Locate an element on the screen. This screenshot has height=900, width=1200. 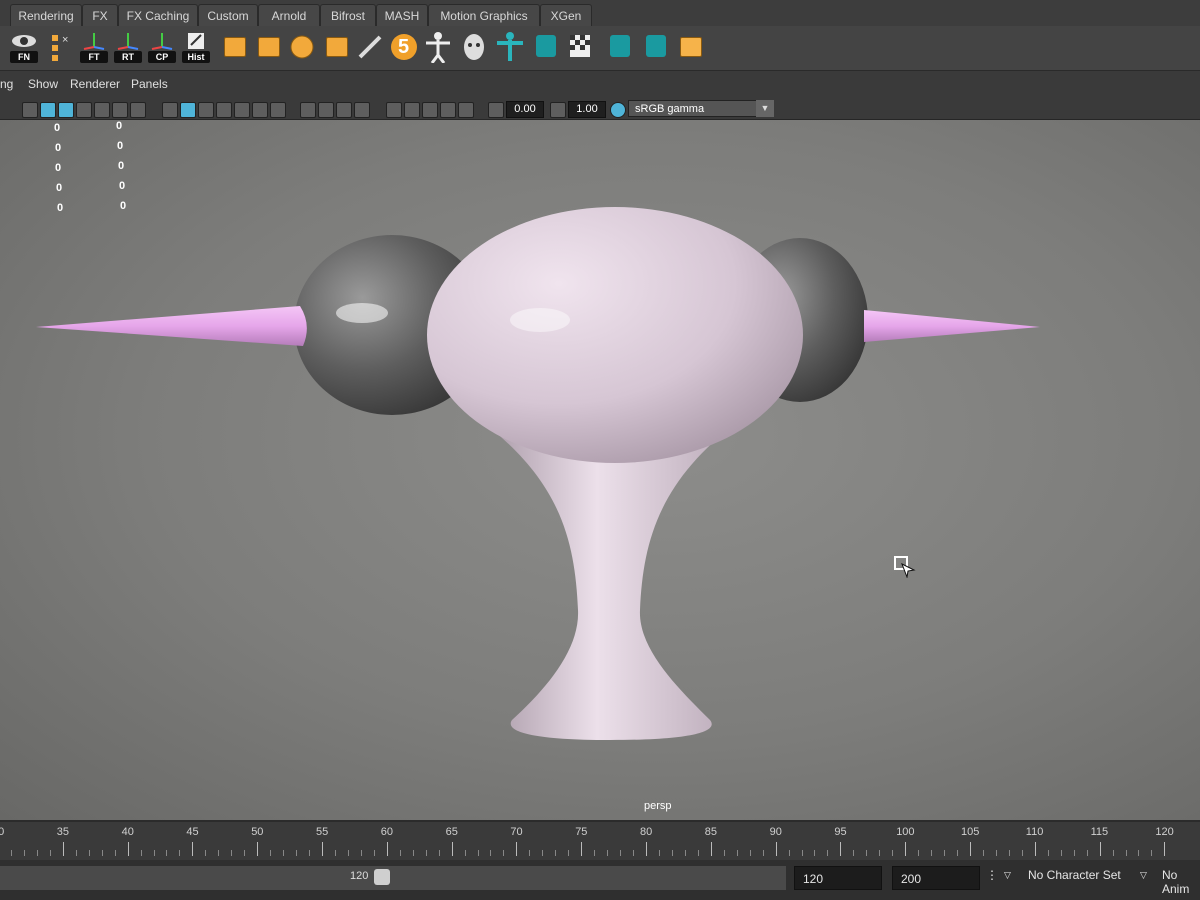
gate-mask-icon is located at coordinates (84, 110).